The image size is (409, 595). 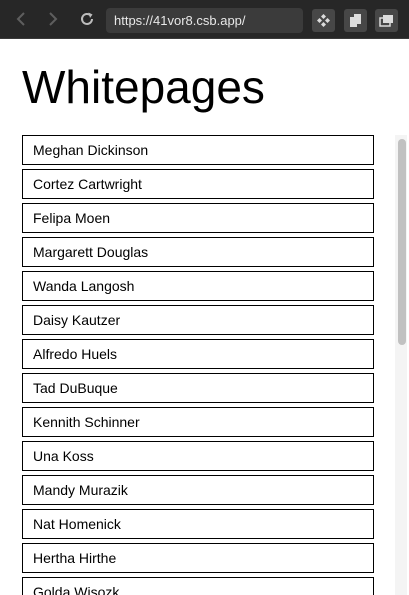 I want to click on windows-button, so click(x=386, y=20).